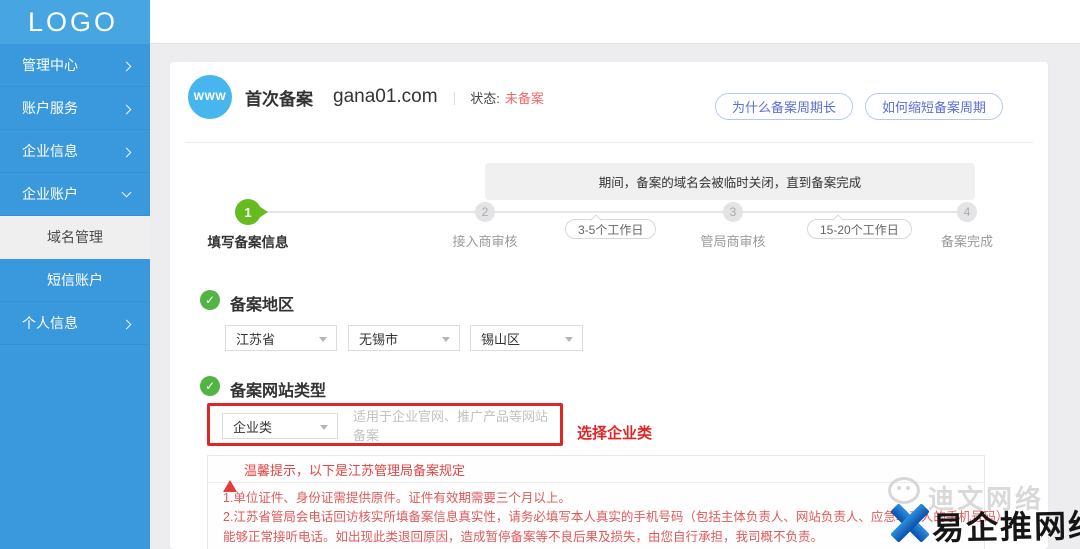  I want to click on status-label: 状态:, so click(485, 98).